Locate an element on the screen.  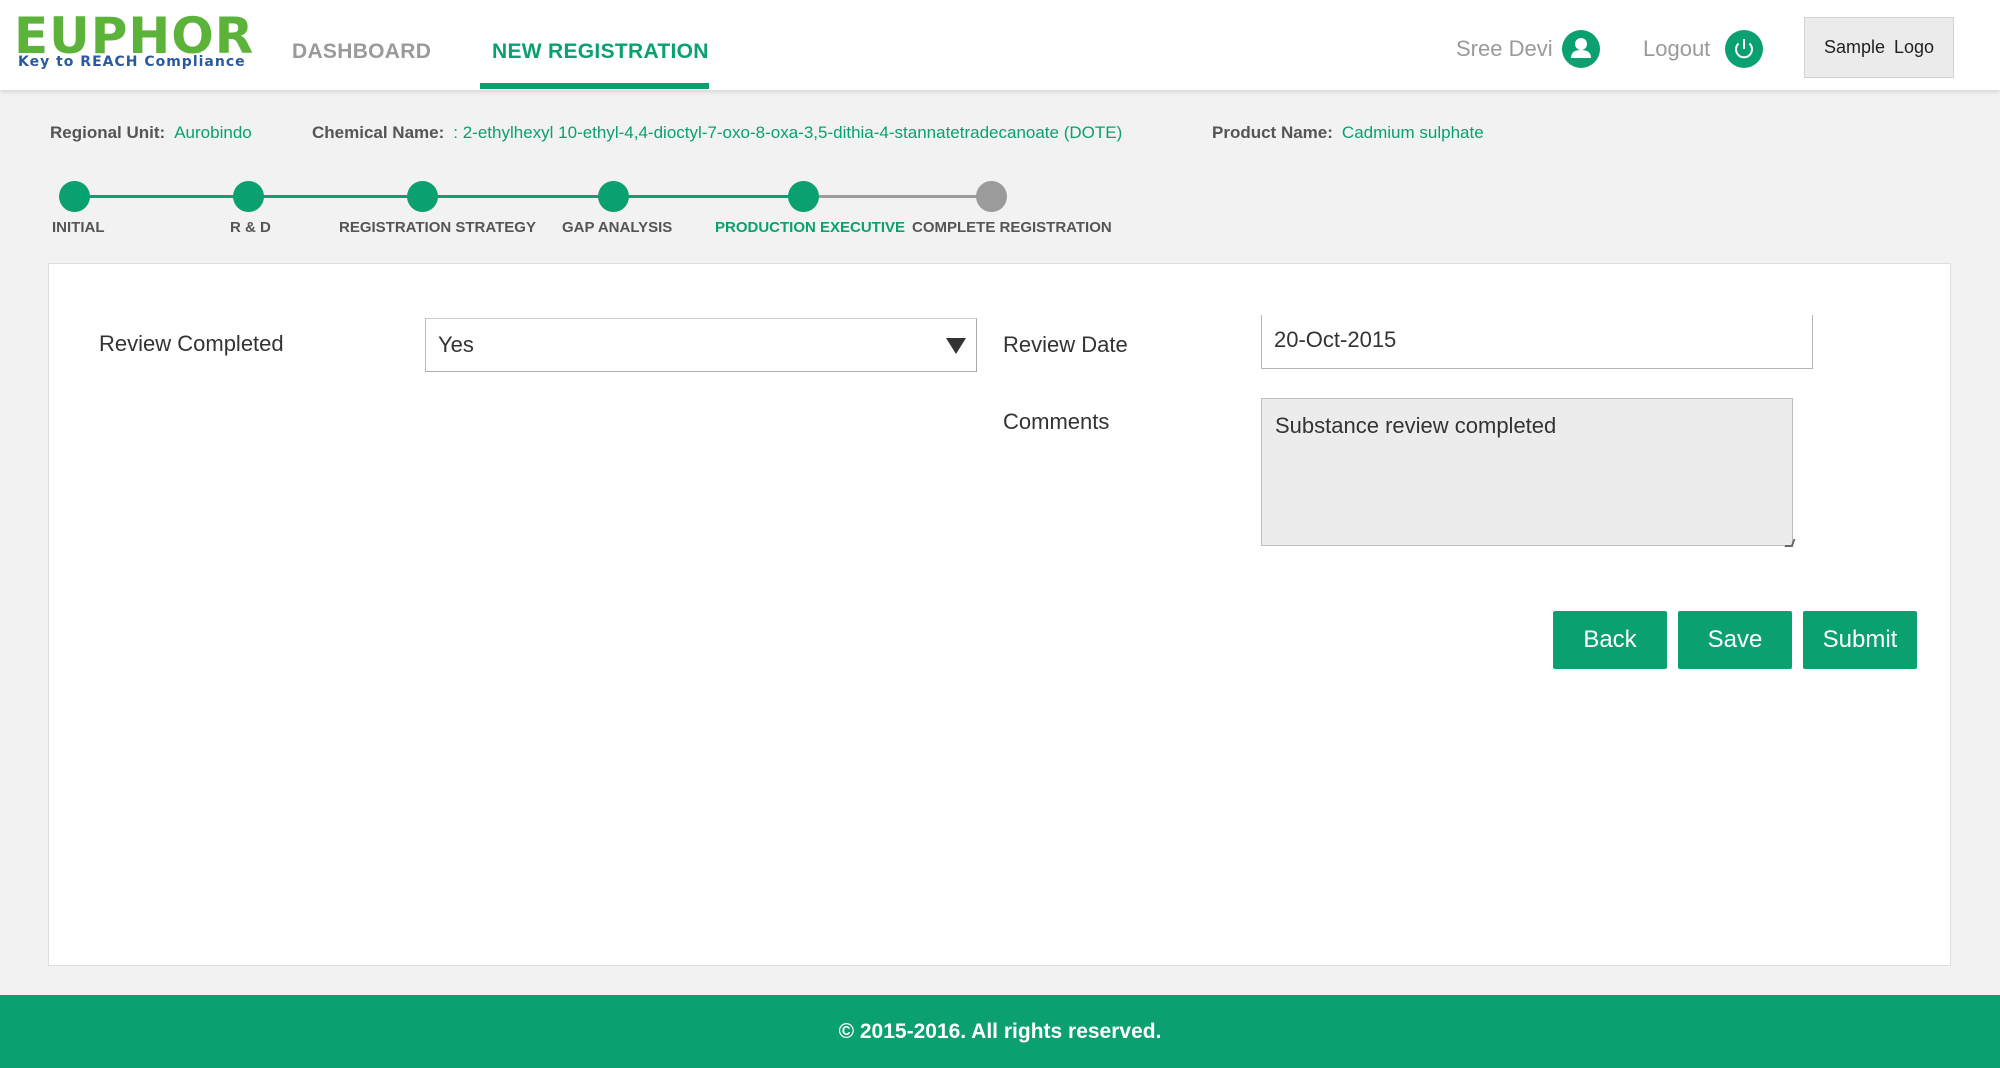
regional-unit-info: Regional Unit: Aurobindo is located at coordinates (151, 133).